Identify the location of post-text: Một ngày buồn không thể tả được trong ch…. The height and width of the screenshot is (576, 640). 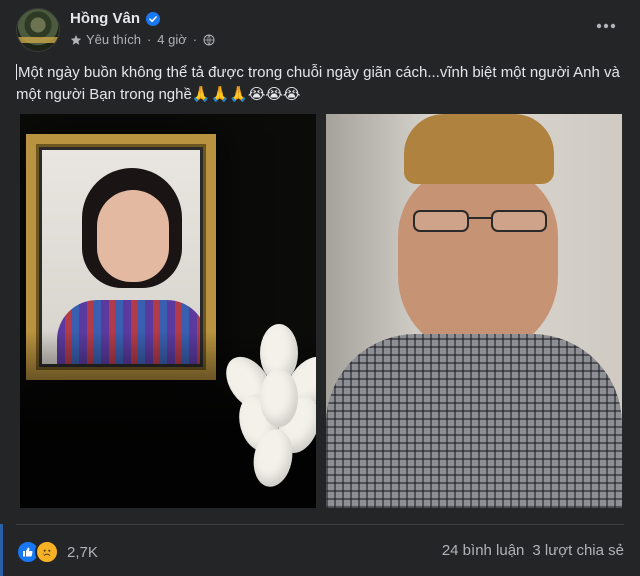
(320, 84).